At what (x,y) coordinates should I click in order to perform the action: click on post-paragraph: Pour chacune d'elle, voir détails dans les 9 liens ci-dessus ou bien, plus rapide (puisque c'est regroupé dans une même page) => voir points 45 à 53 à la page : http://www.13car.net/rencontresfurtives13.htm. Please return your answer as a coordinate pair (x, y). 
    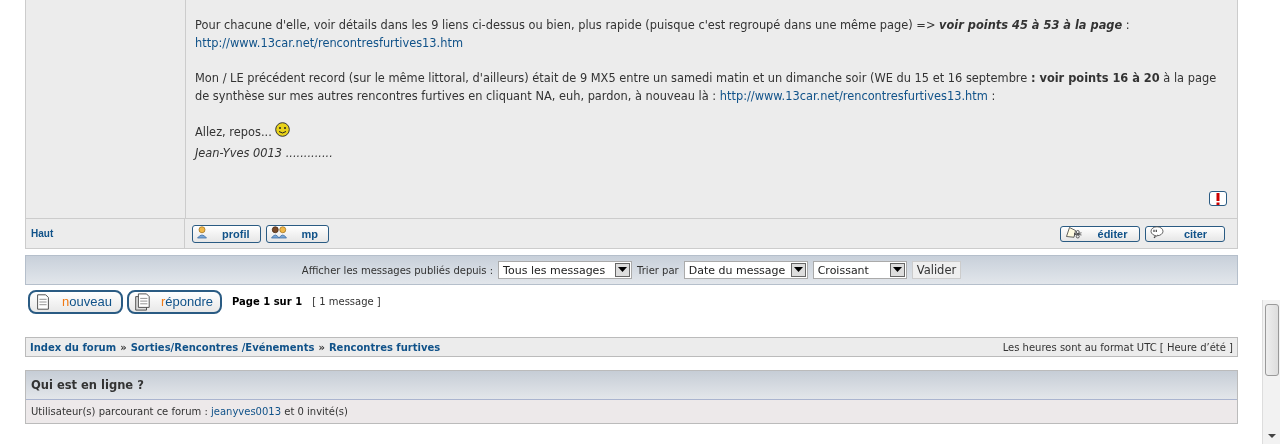
    Looking at the image, I should click on (663, 34).